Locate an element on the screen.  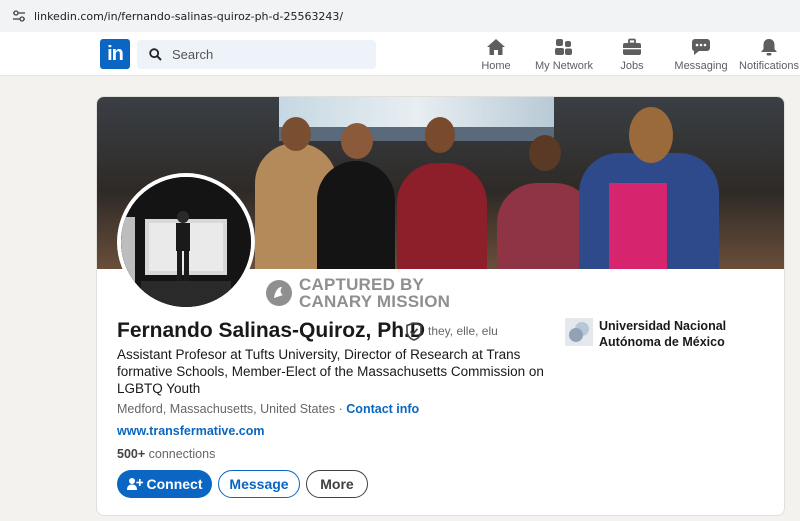
search-input is located at coordinates (262, 54).